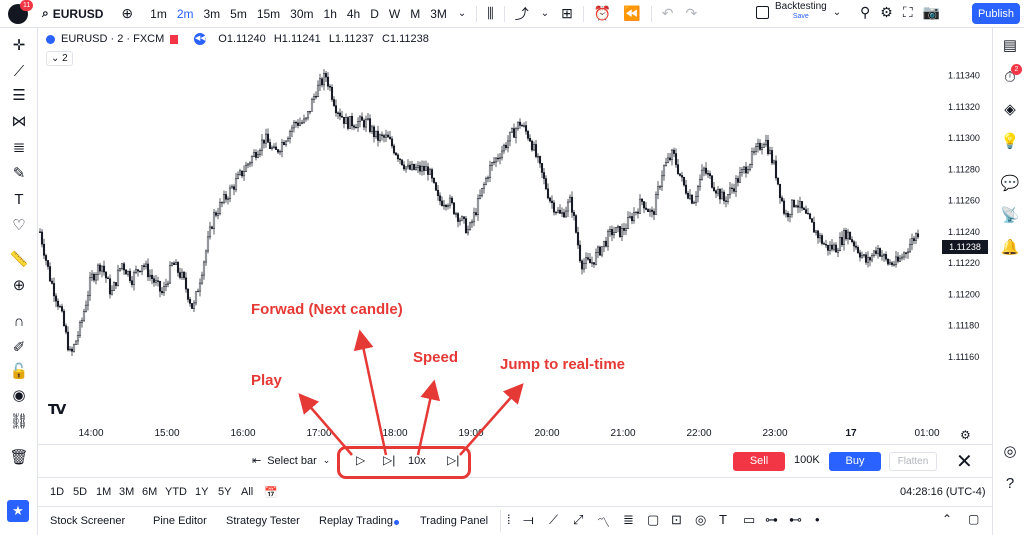 The height and width of the screenshot is (535, 1024). Describe the element at coordinates (411, 392) in the screenshot. I see `annotation-arrows` at that location.